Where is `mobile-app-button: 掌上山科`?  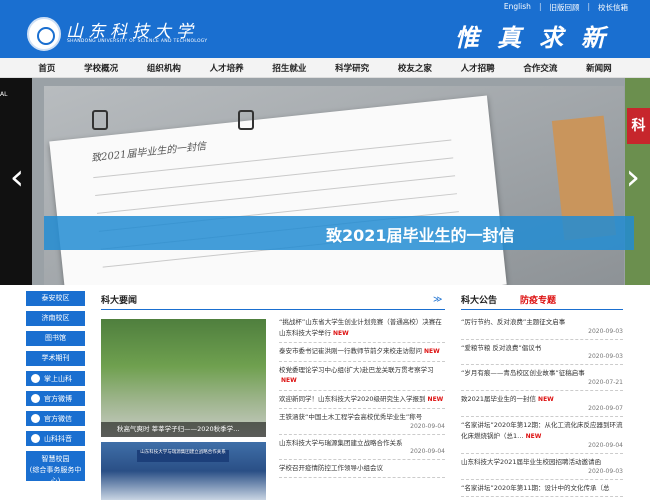
mobile-app-button: 掌上山科 is located at coordinates (55, 378).